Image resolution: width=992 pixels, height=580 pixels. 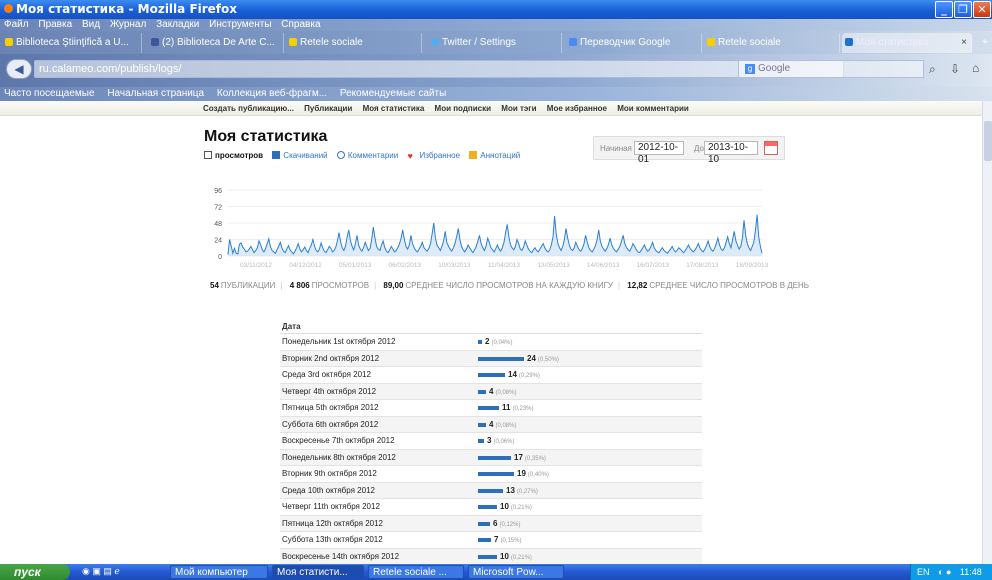 I want to click on browser-tab-active: Моя статистика ×, so click(x=907, y=43).